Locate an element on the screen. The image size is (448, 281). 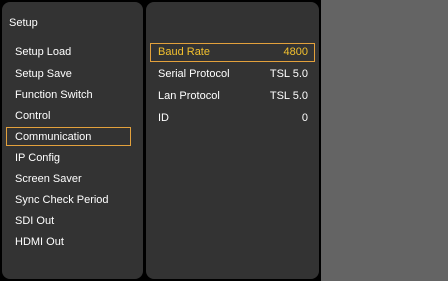
menu-item-function-switch: Function Switch is located at coordinates (68, 94).